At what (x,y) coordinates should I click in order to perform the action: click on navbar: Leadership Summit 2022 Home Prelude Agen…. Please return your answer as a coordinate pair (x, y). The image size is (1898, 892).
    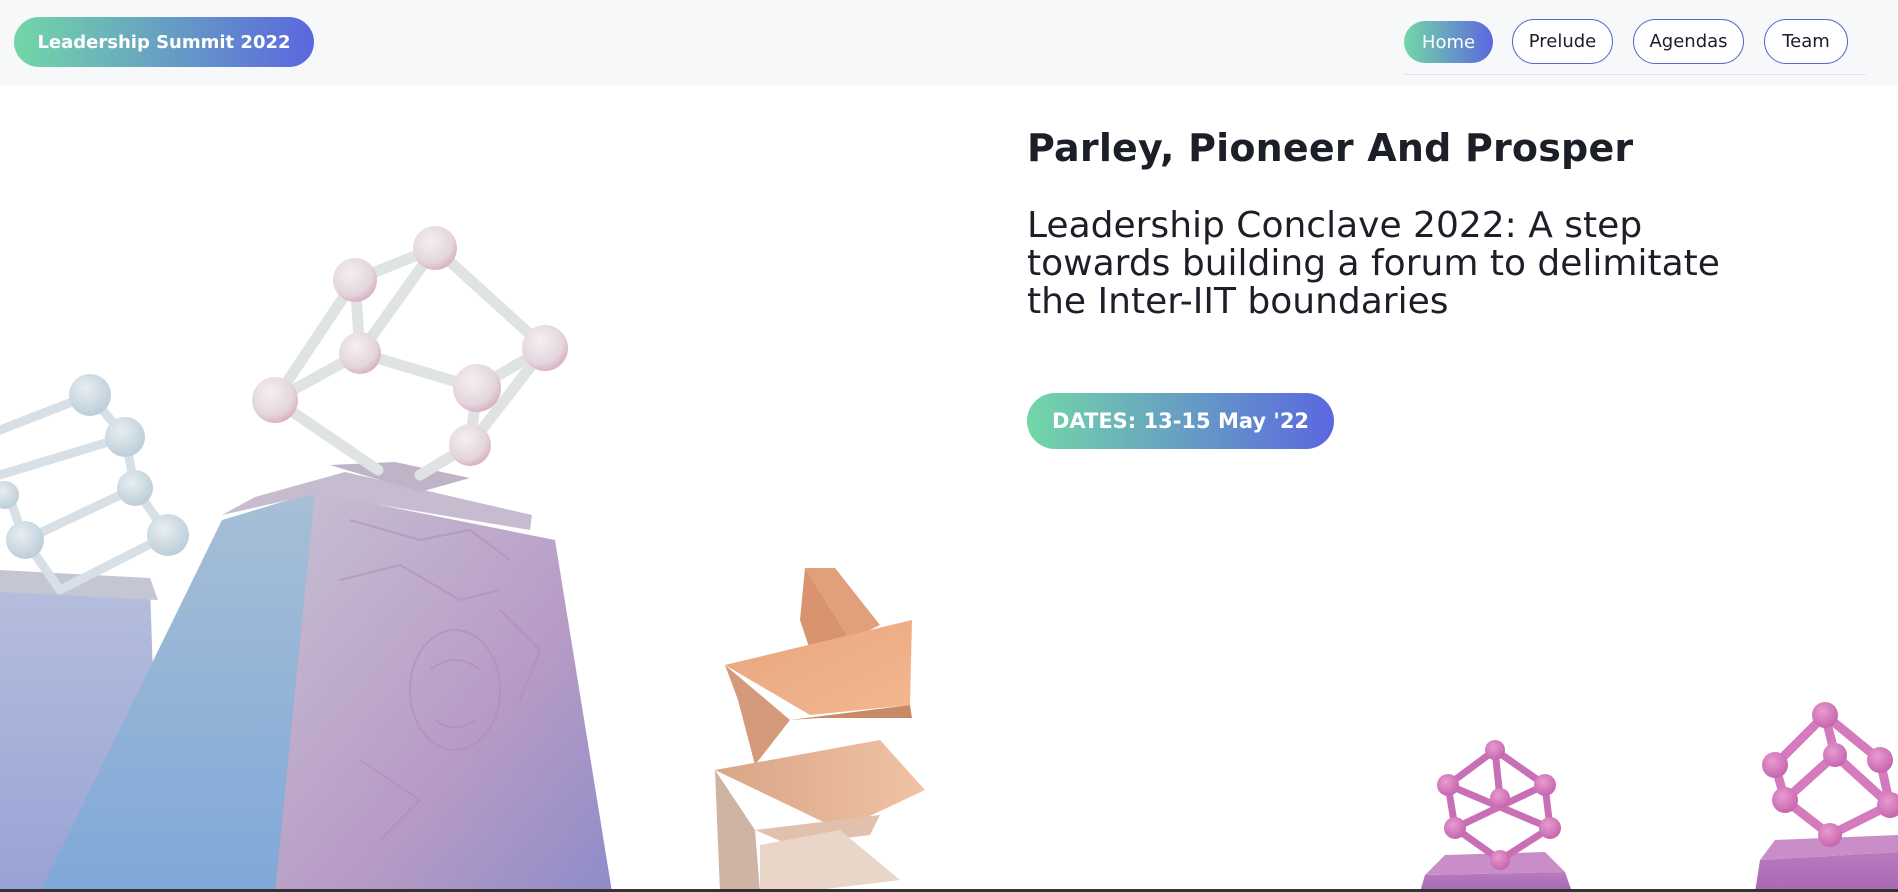
    Looking at the image, I should click on (949, 42).